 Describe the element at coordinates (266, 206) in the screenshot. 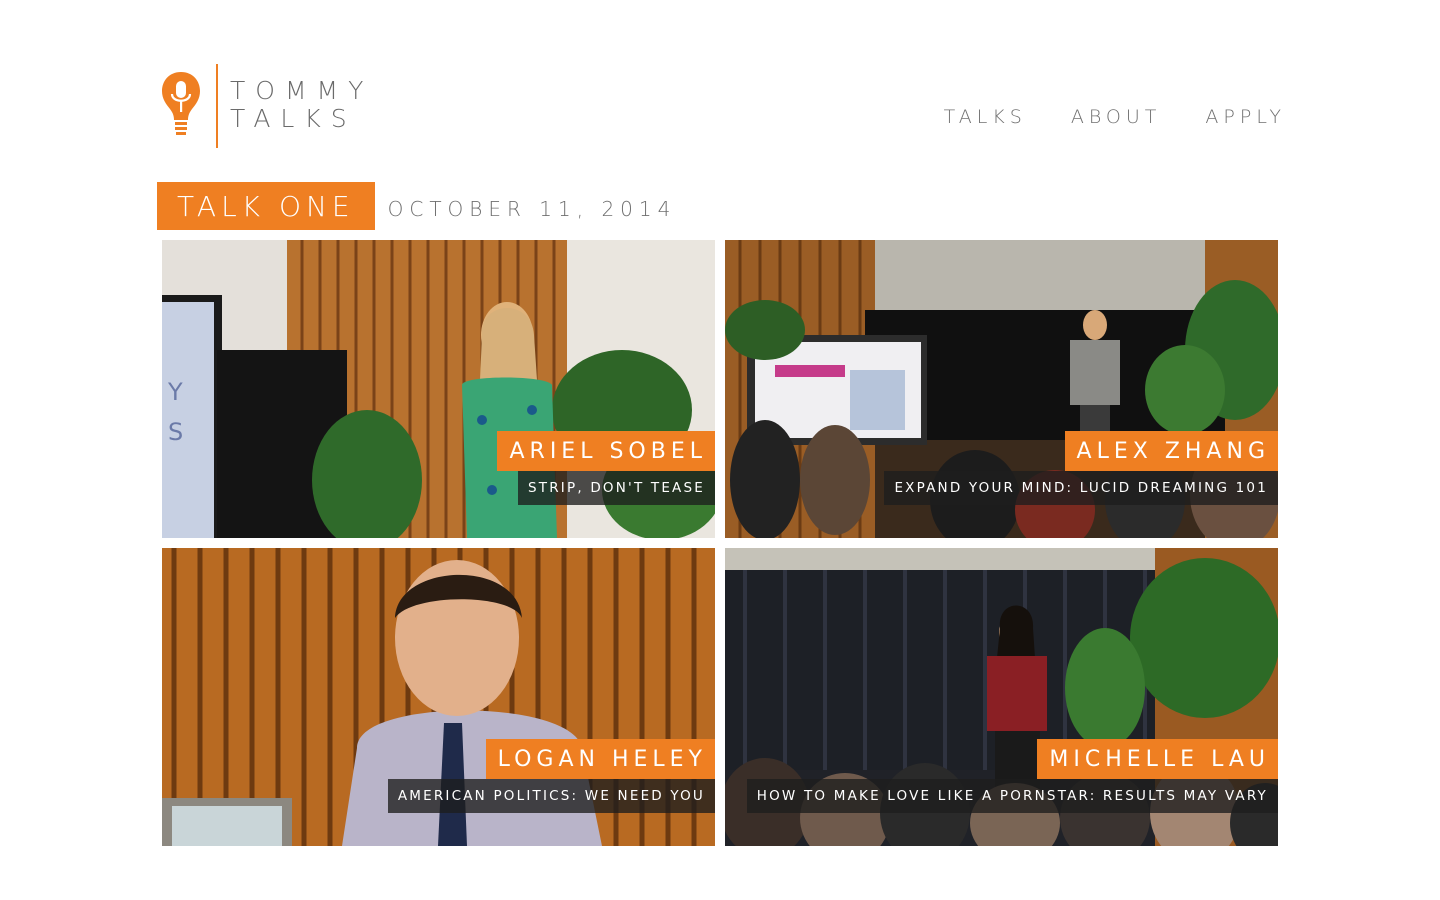

I see `section-label: TALK ONE` at that location.